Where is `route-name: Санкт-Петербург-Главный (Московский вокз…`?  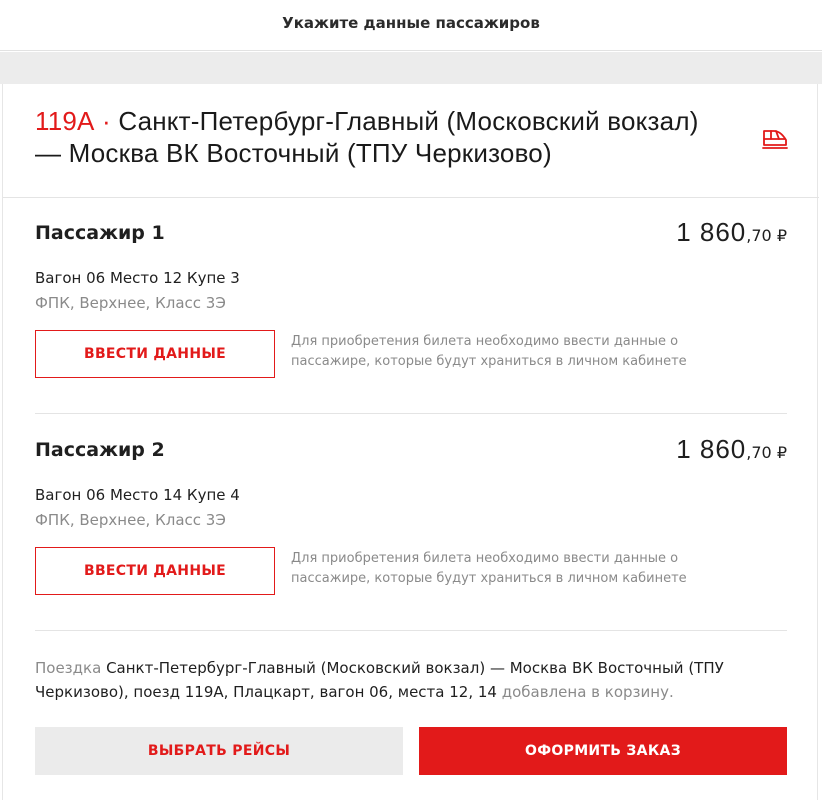 route-name: Санкт-Петербург-Главный (Московский вокз… is located at coordinates (367, 137).